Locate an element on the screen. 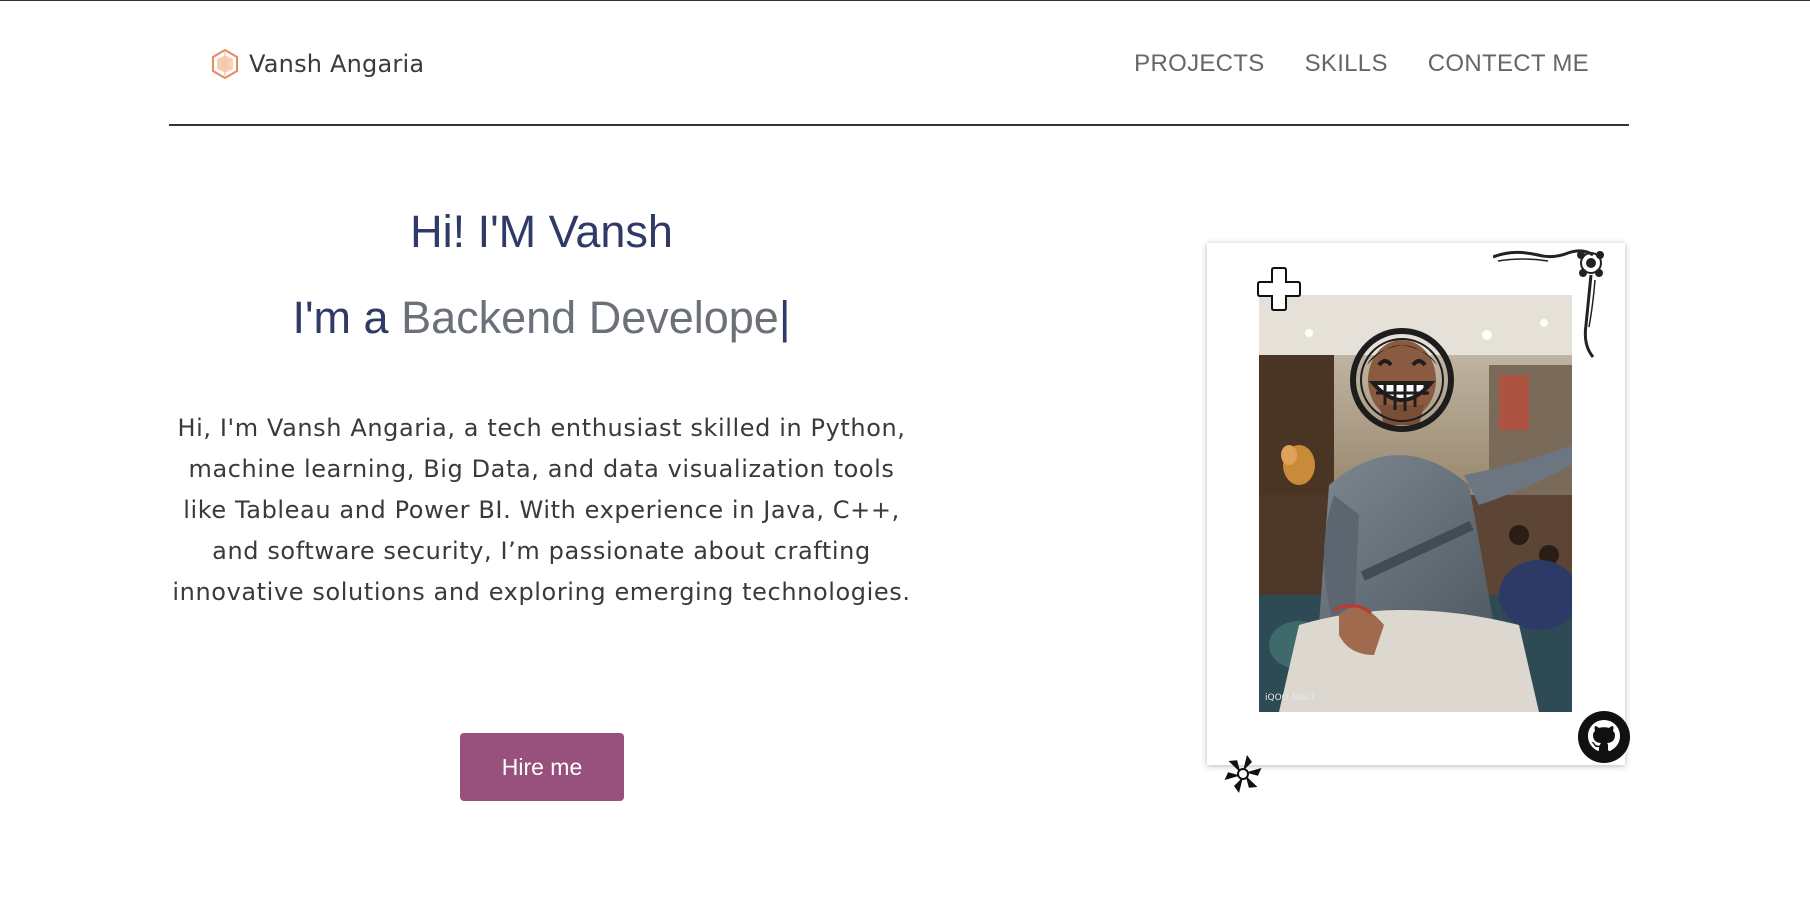 Image resolution: width=1810 pixels, height=922 pixels. role-prefix: I'm a is located at coordinates (347, 317).